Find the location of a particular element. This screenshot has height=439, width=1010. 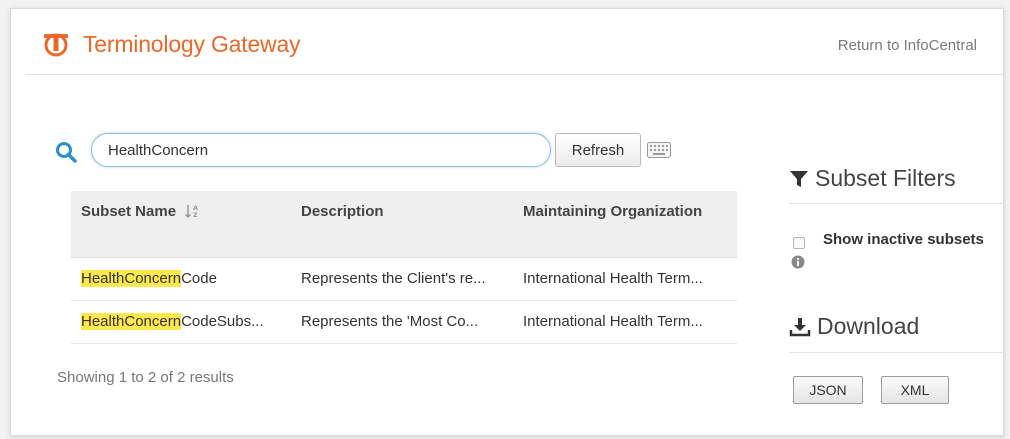

results-summary: Showing 1 to 2 of 2 results is located at coordinates (145, 377).